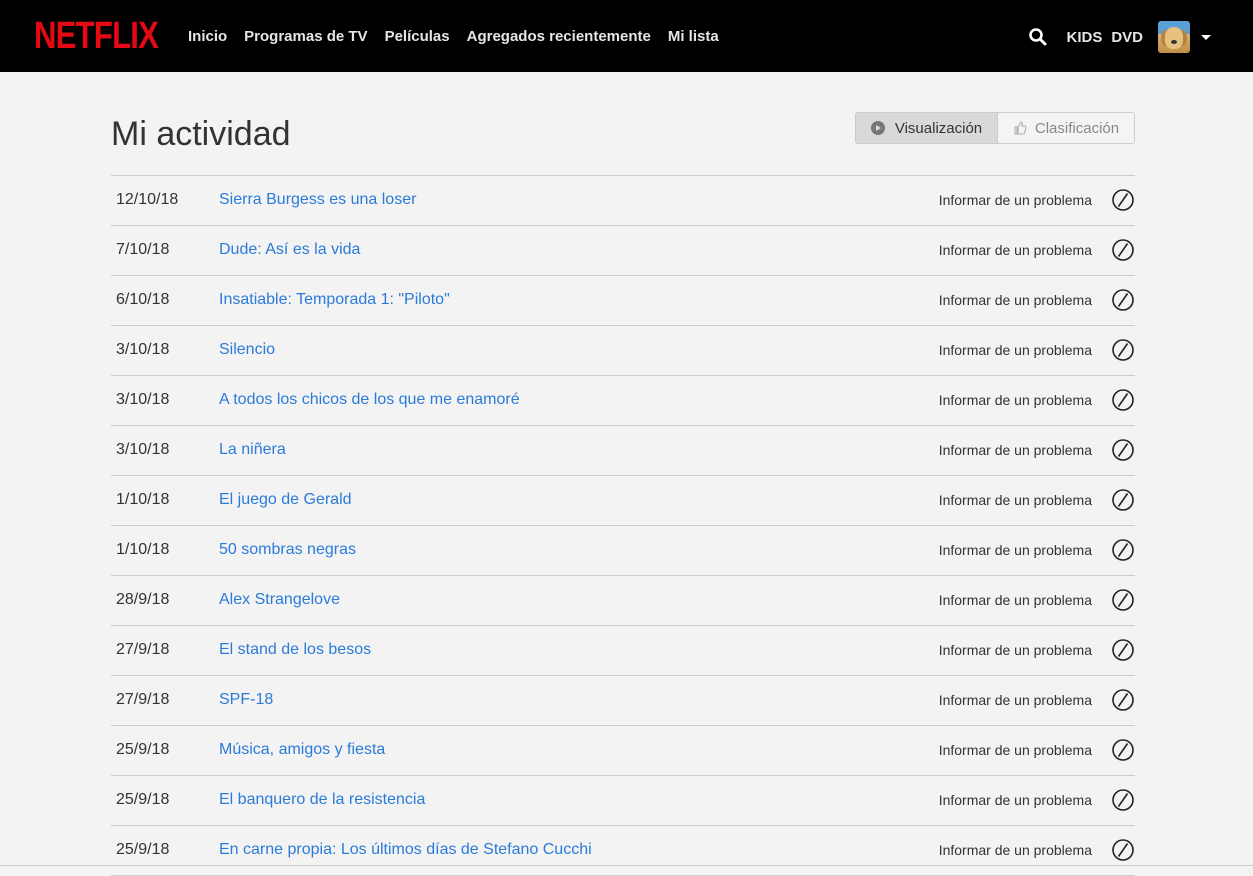 The width and height of the screenshot is (1253, 876). What do you see at coordinates (207, 37) in the screenshot?
I see `nav-item-inicio: Inicio` at bounding box center [207, 37].